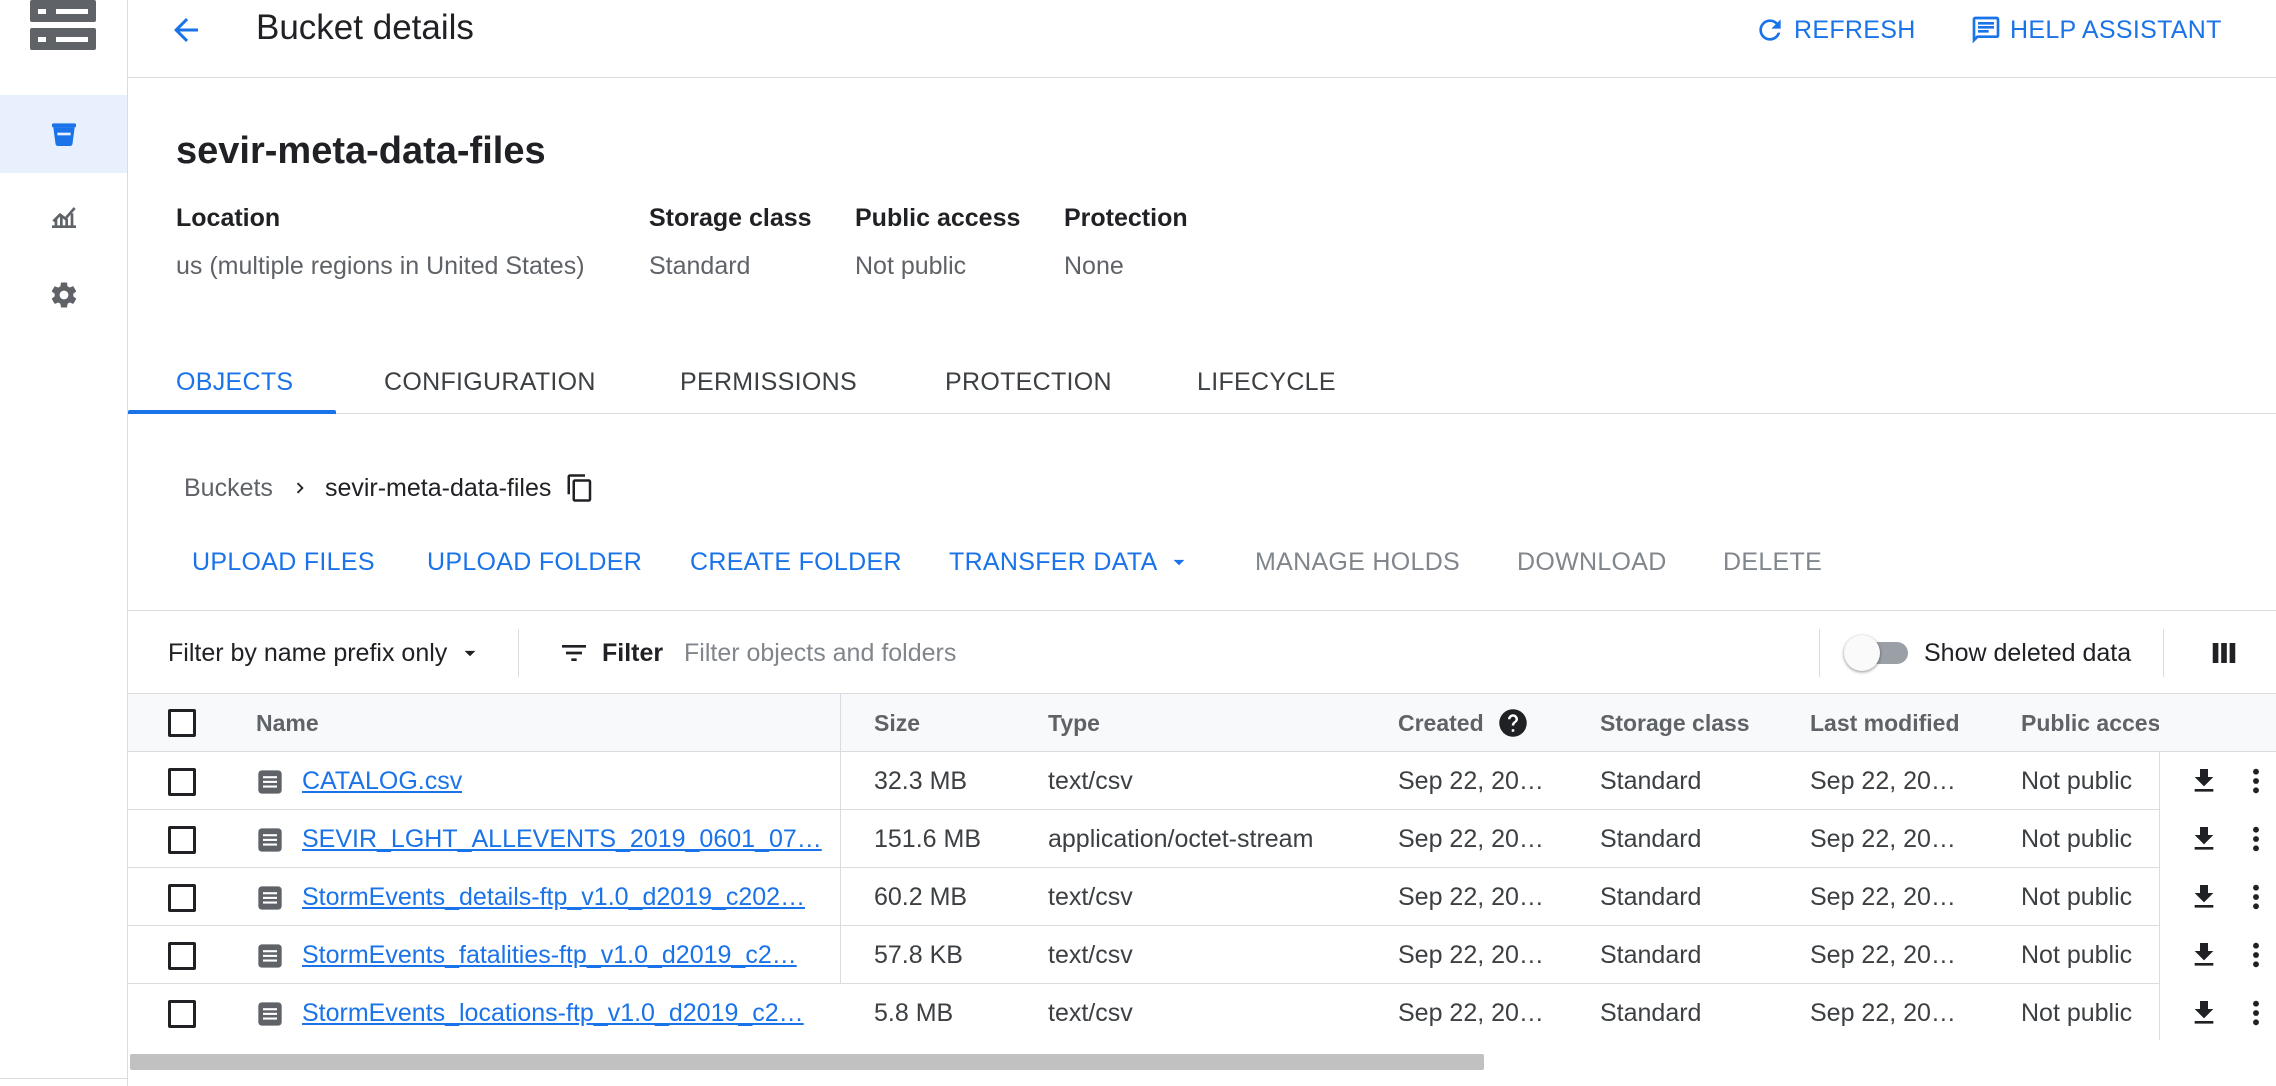 The height and width of the screenshot is (1086, 2276). I want to click on meta-label: Public access, so click(938, 218).